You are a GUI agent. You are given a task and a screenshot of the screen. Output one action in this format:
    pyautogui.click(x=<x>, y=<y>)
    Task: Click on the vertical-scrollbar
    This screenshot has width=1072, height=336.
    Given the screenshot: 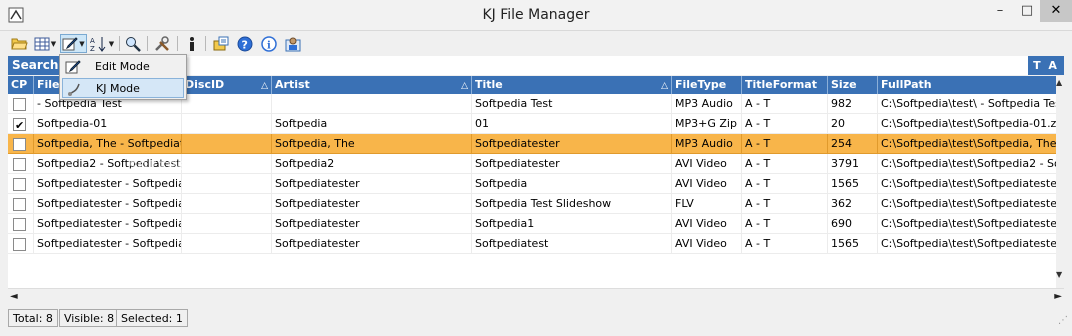 What is the action you would take?
    pyautogui.click(x=1060, y=182)
    